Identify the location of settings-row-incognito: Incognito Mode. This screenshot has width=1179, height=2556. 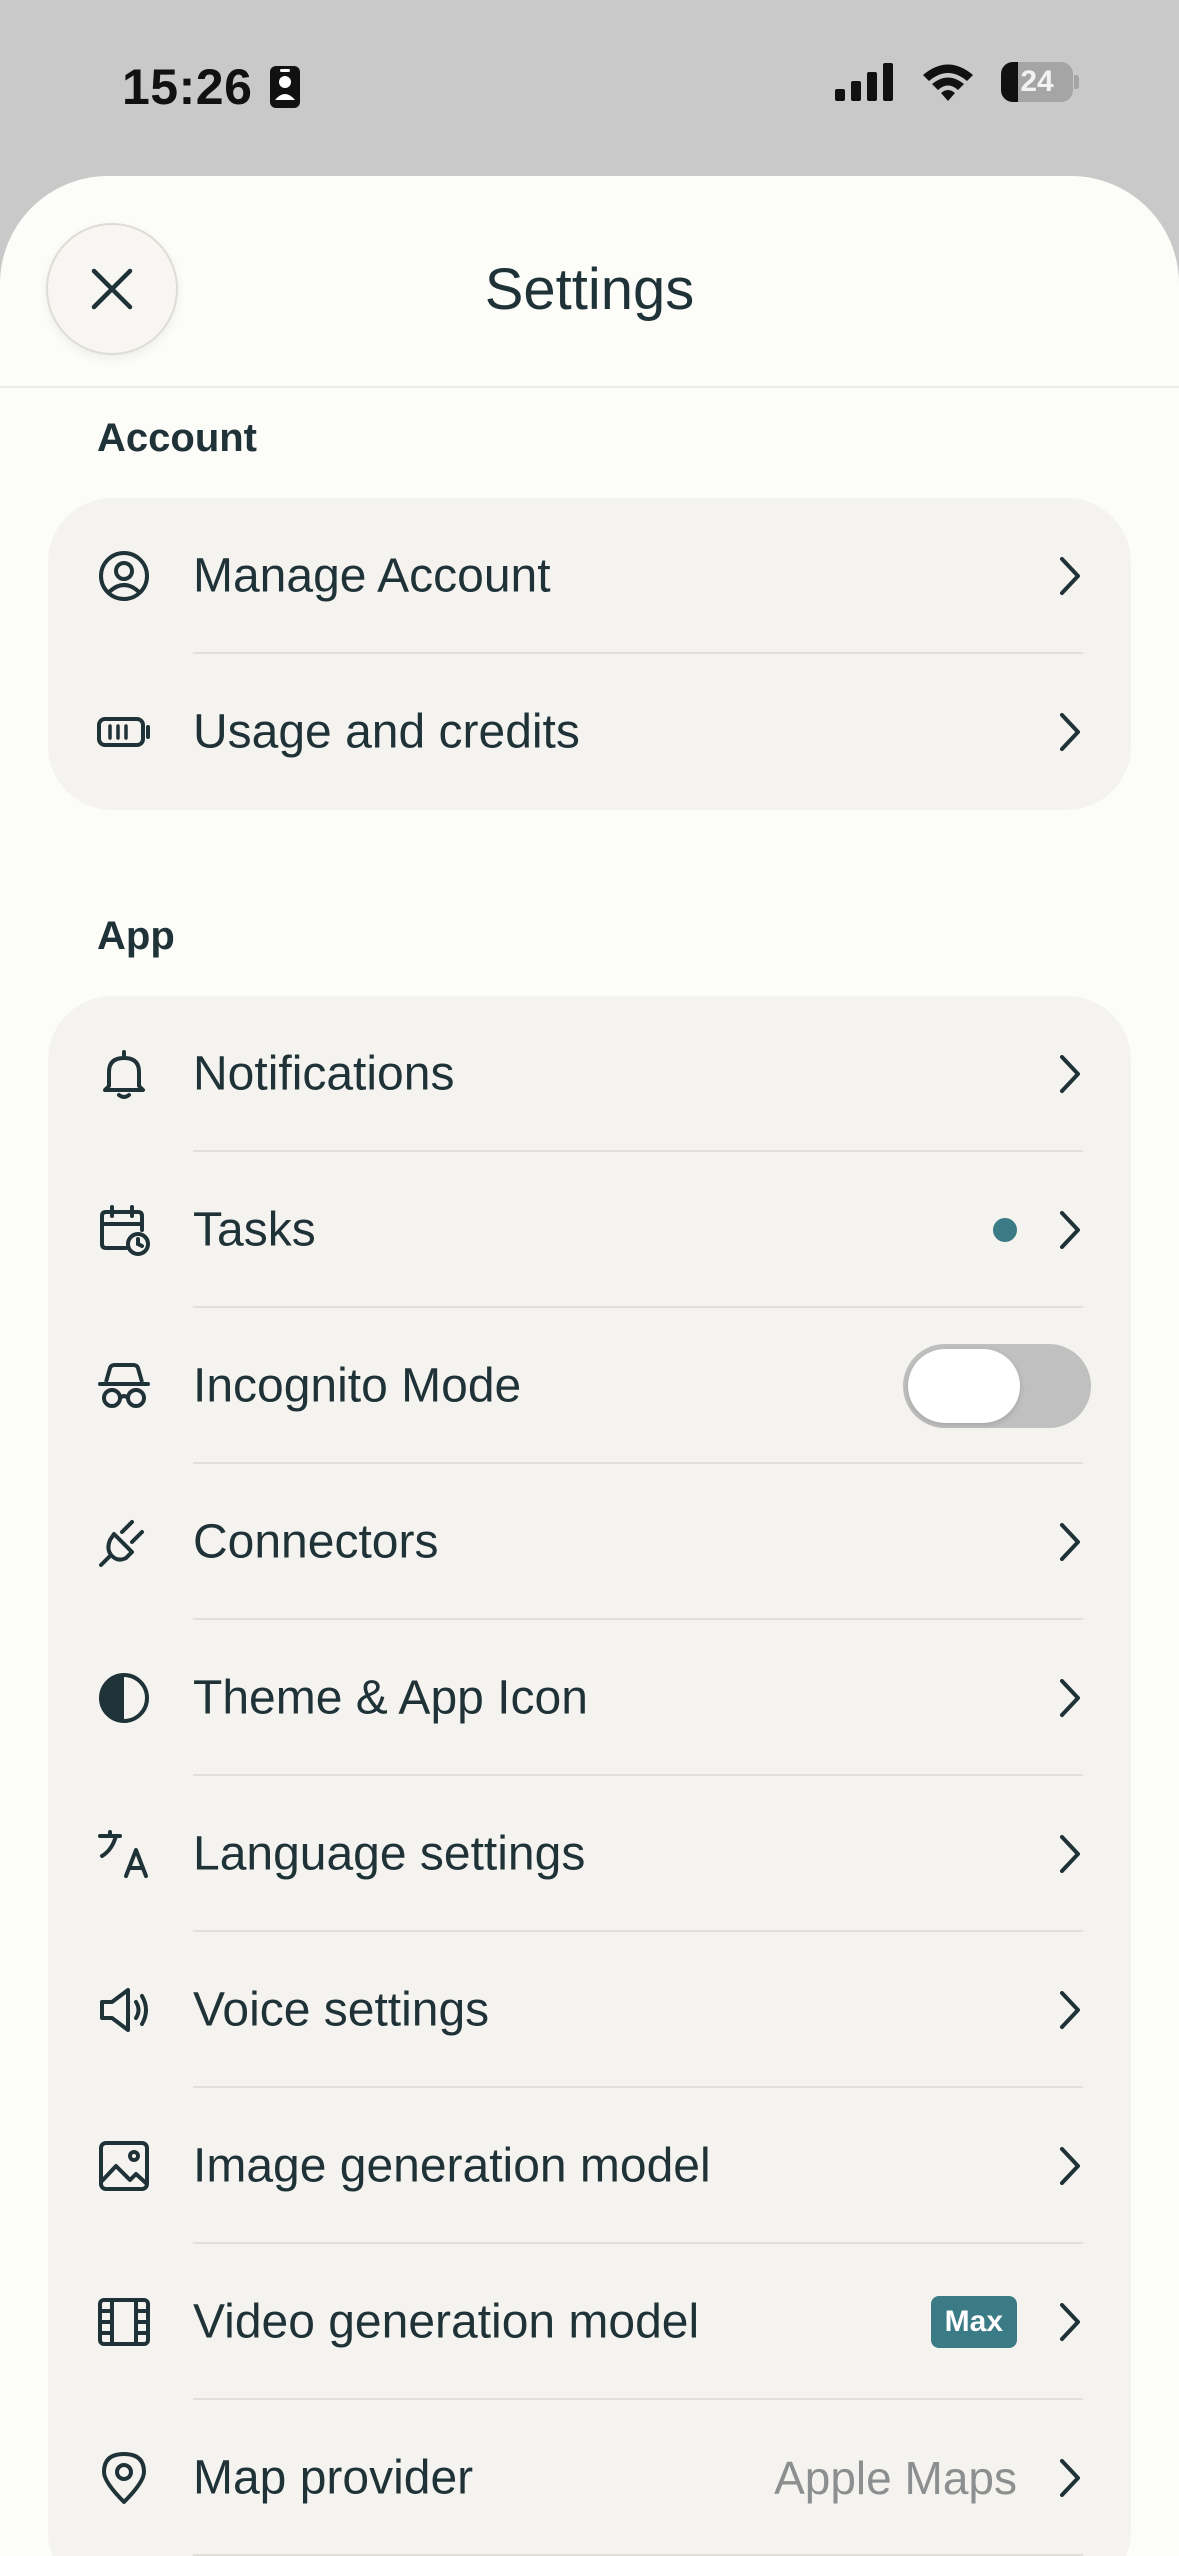
(589, 1386).